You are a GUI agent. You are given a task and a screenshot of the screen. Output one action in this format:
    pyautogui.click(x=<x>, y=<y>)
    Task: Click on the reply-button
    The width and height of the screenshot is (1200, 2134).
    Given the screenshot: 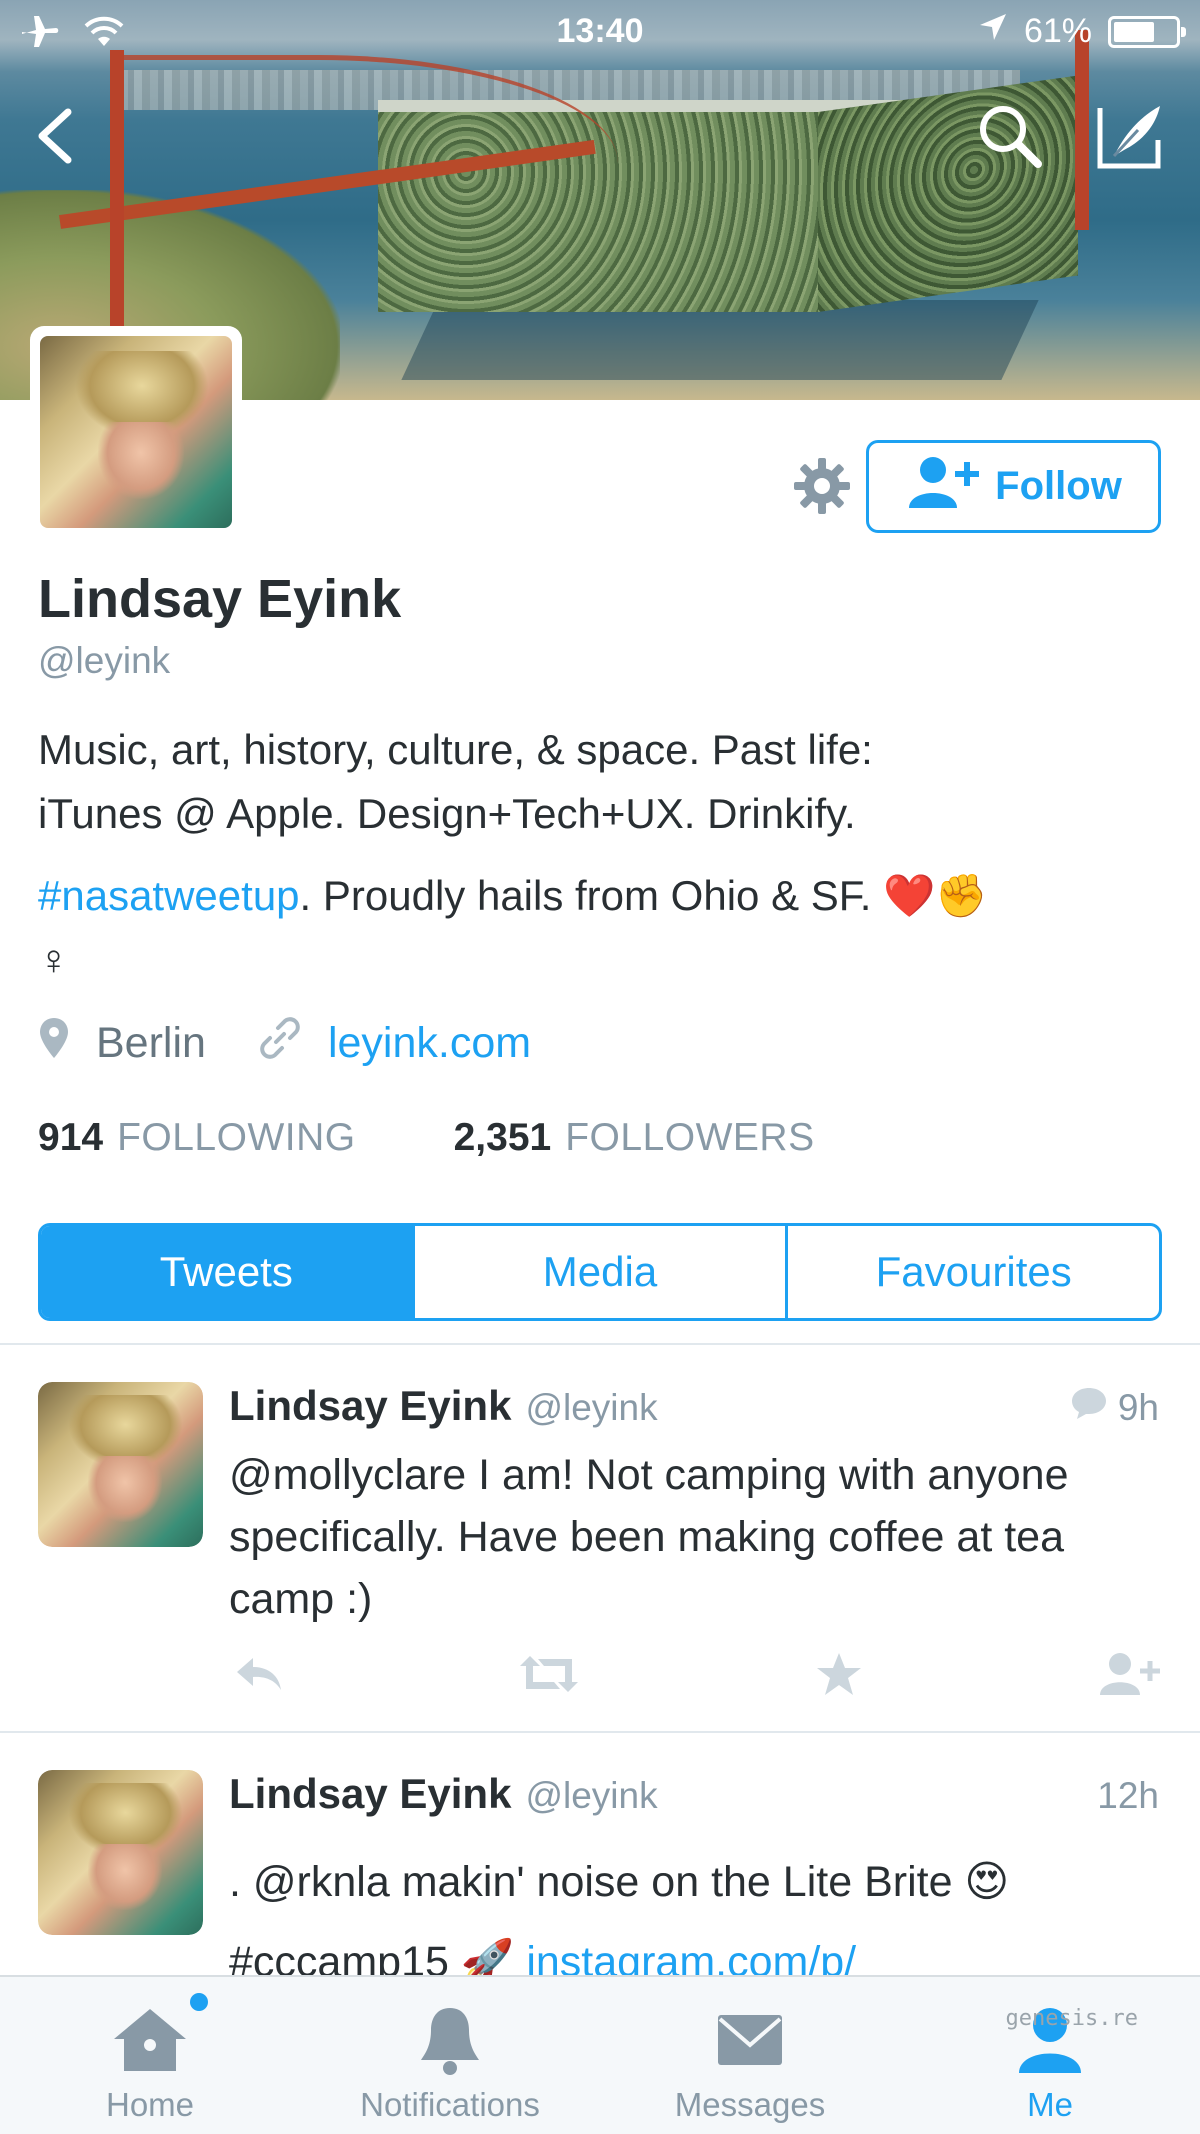 What is the action you would take?
    pyautogui.click(x=259, y=1676)
    